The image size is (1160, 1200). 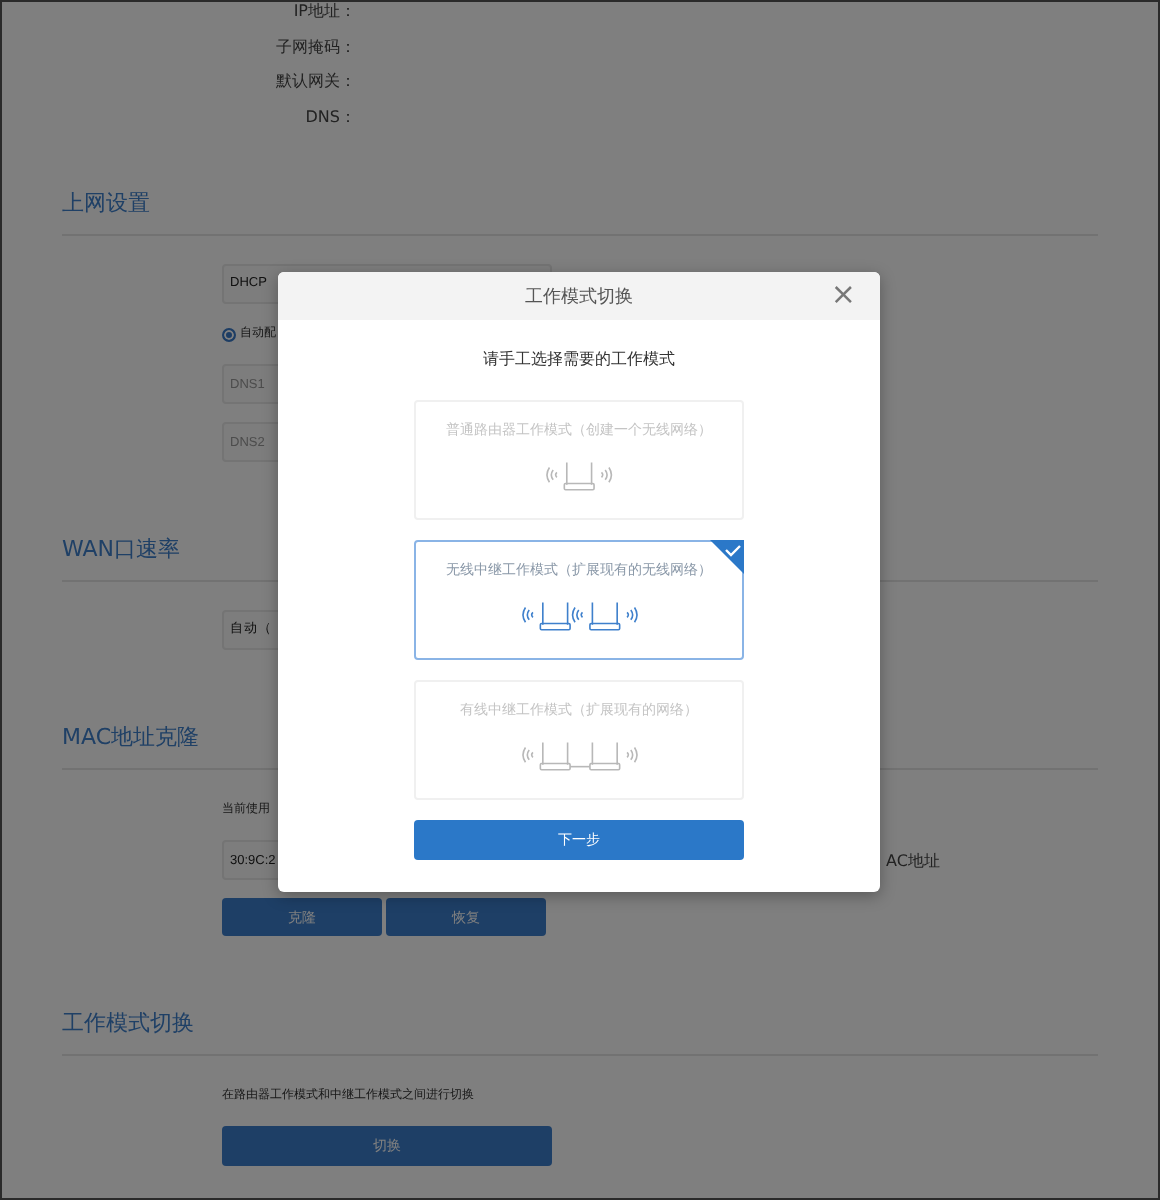 What do you see at coordinates (580, 1032) in the screenshot?
I see `section-heading: 工作模式切换` at bounding box center [580, 1032].